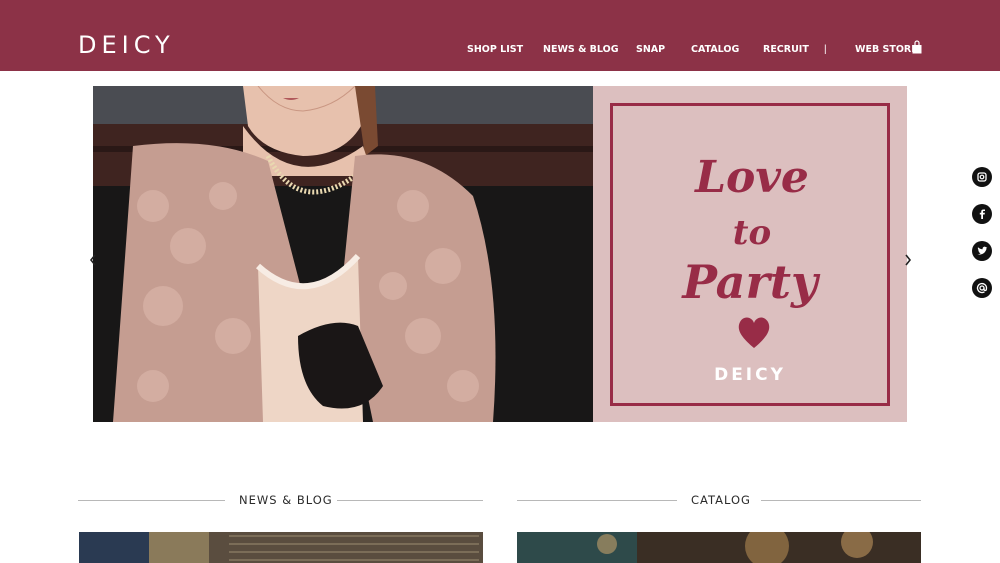 The width and height of the screenshot is (1000, 563). Describe the element at coordinates (93, 260) in the screenshot. I see `prev-arrow-icon` at that location.